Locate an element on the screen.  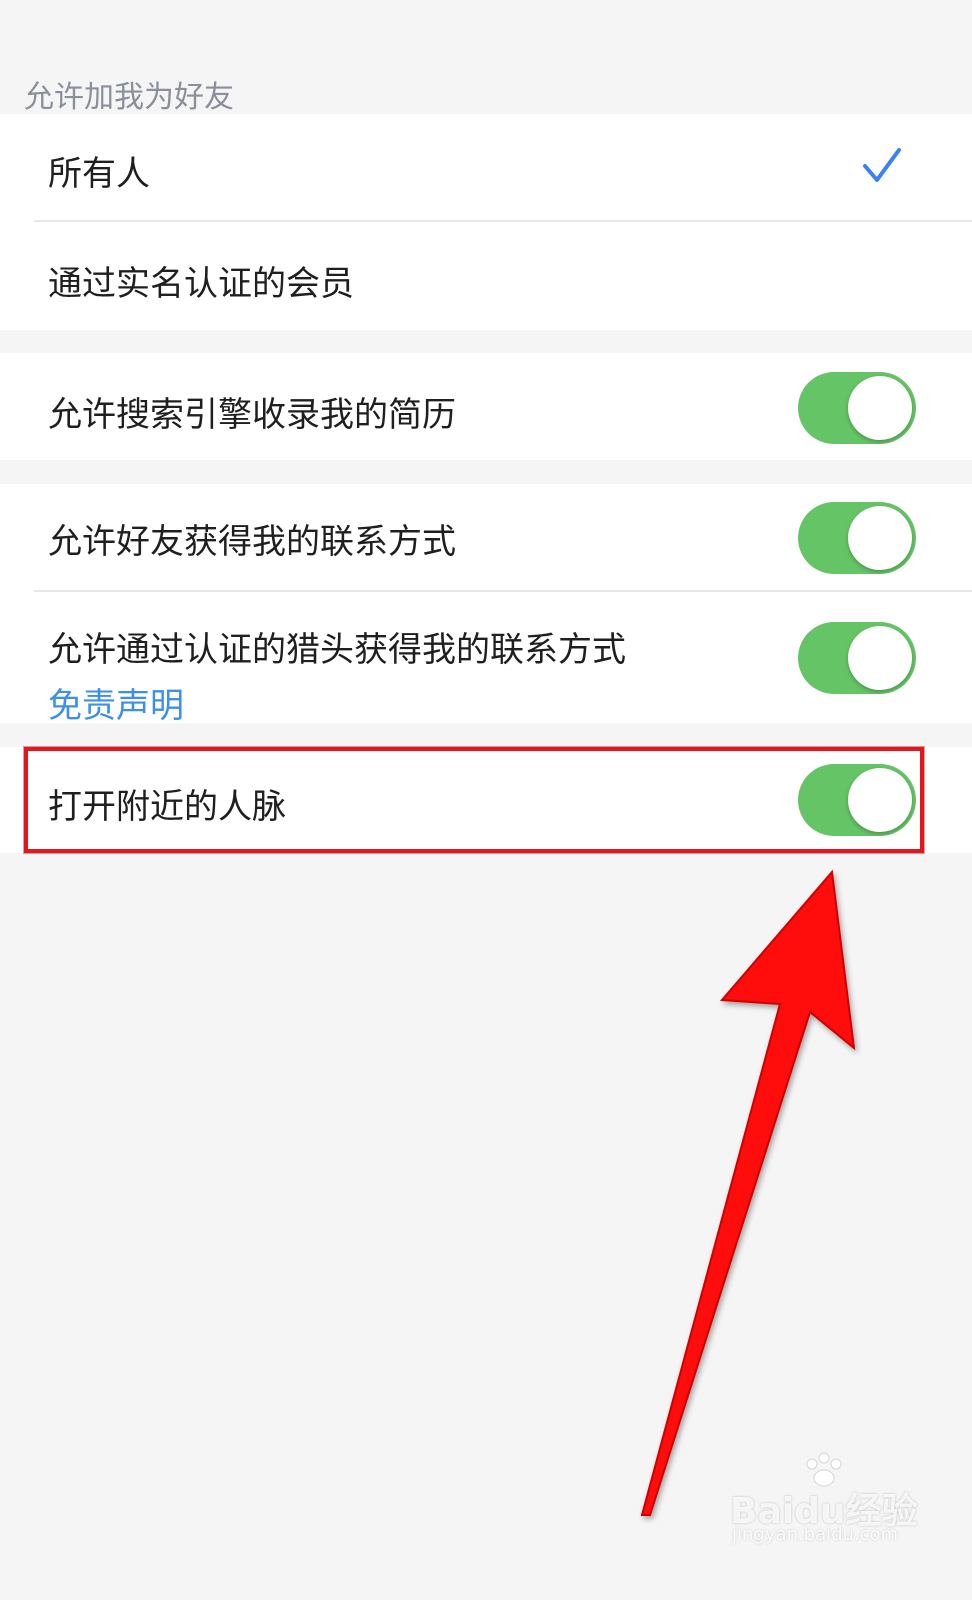
option-label: 通过实名认证的会员 is located at coordinates (201, 284).